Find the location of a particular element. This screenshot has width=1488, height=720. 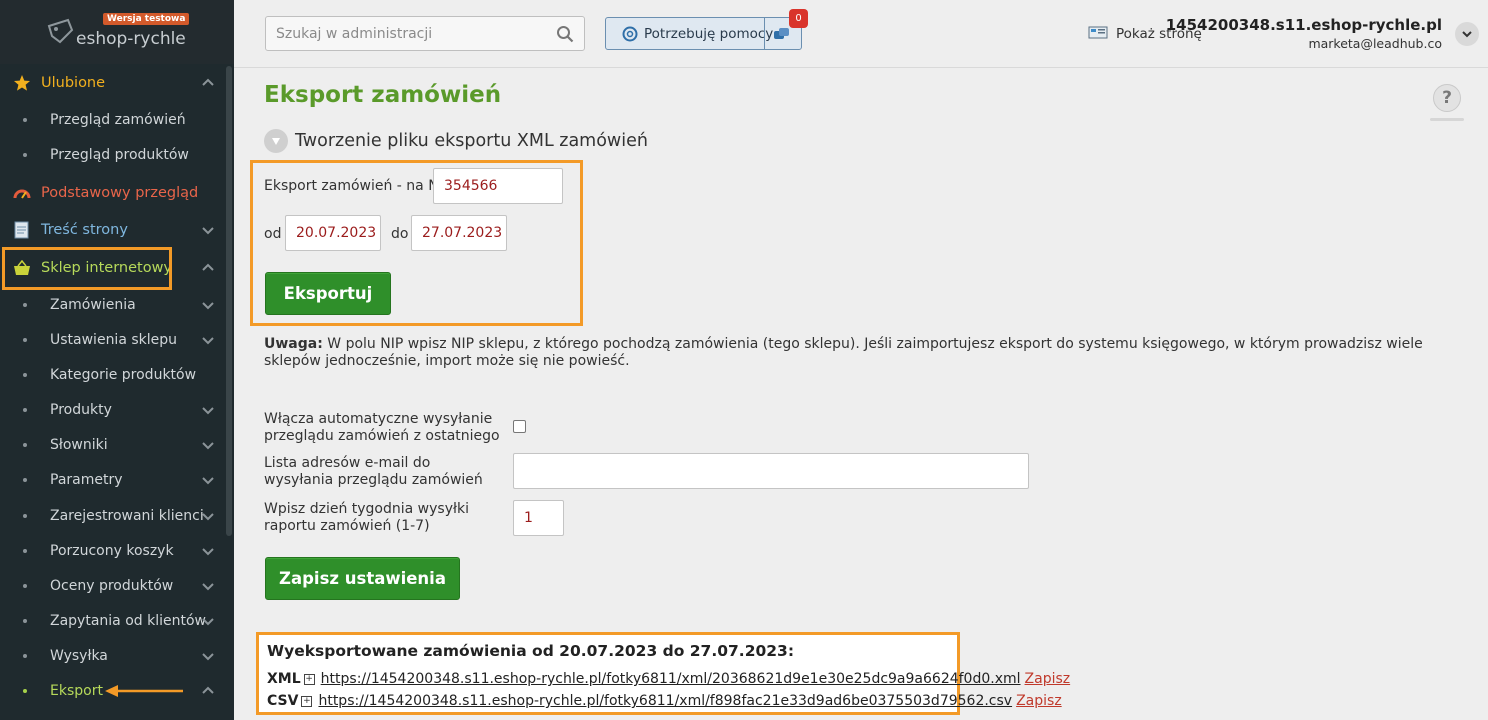

brand-name: eshop-rychle is located at coordinates (131, 39).